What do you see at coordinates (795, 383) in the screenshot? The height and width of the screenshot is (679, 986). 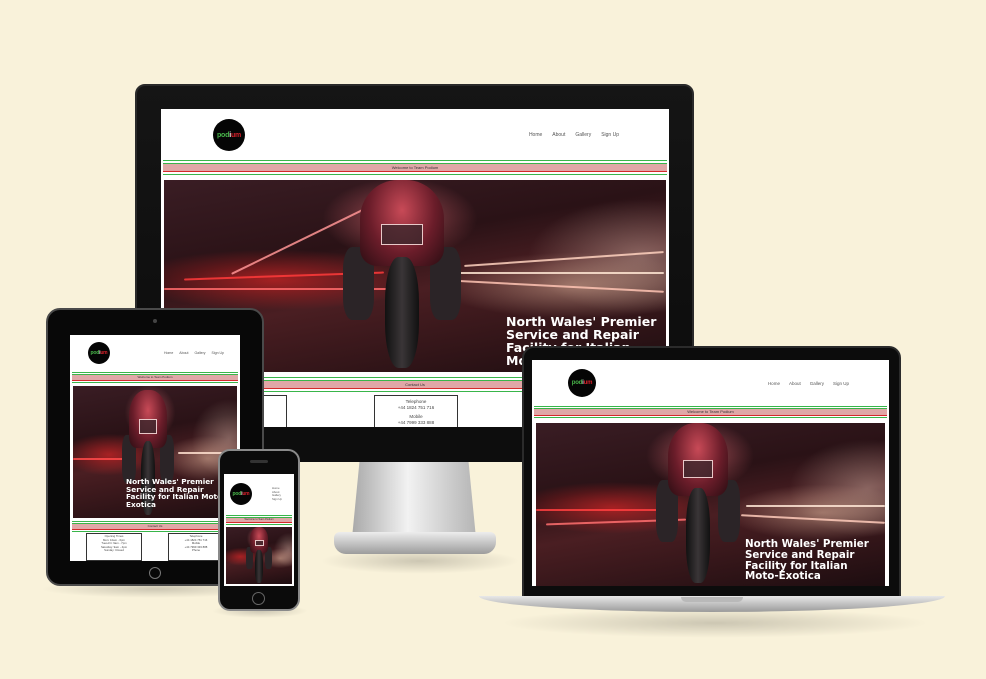 I see `laptop-nav-about: About` at bounding box center [795, 383].